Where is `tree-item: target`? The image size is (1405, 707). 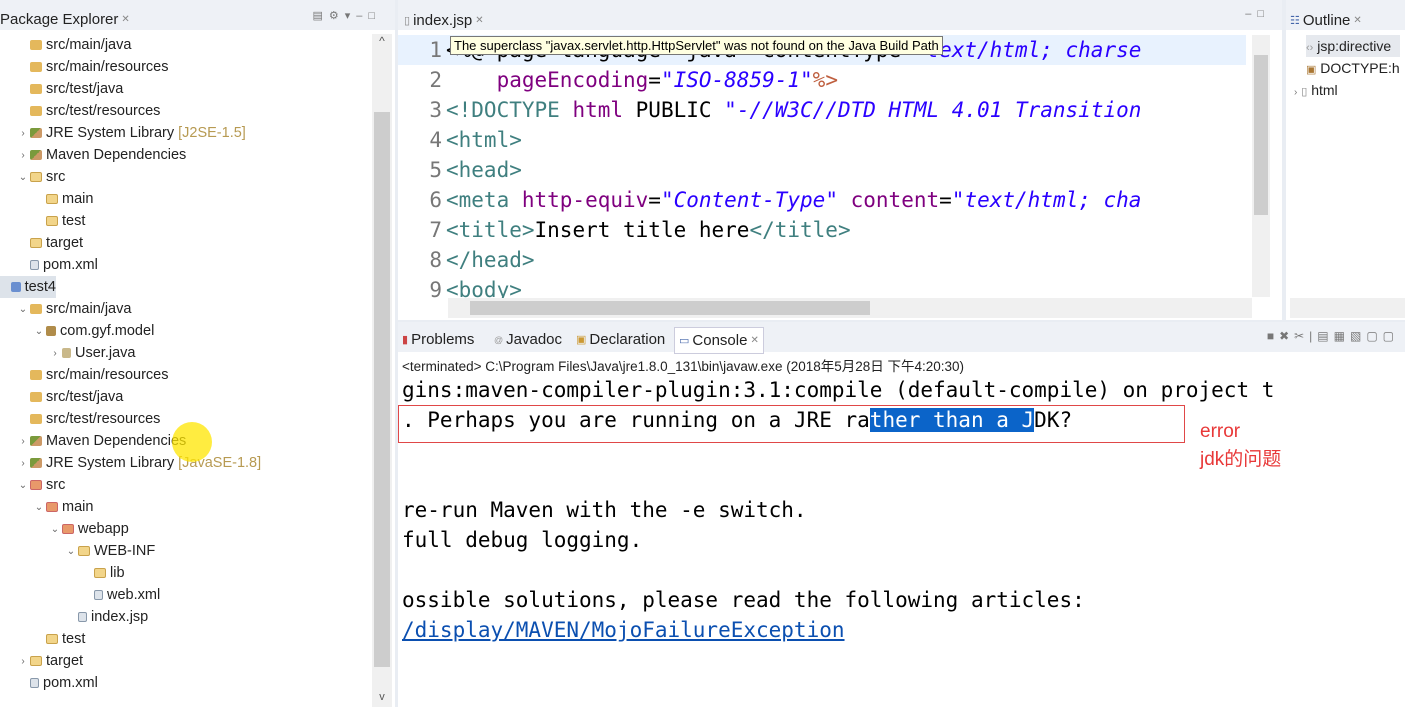
tree-item: target is located at coordinates (186, 243).